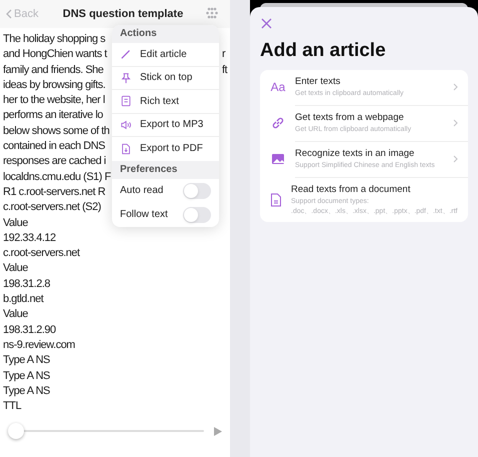 The height and width of the screenshot is (457, 478). Describe the element at coordinates (29, 330) in the screenshot. I see `article-text: 198.31.2.90` at that location.